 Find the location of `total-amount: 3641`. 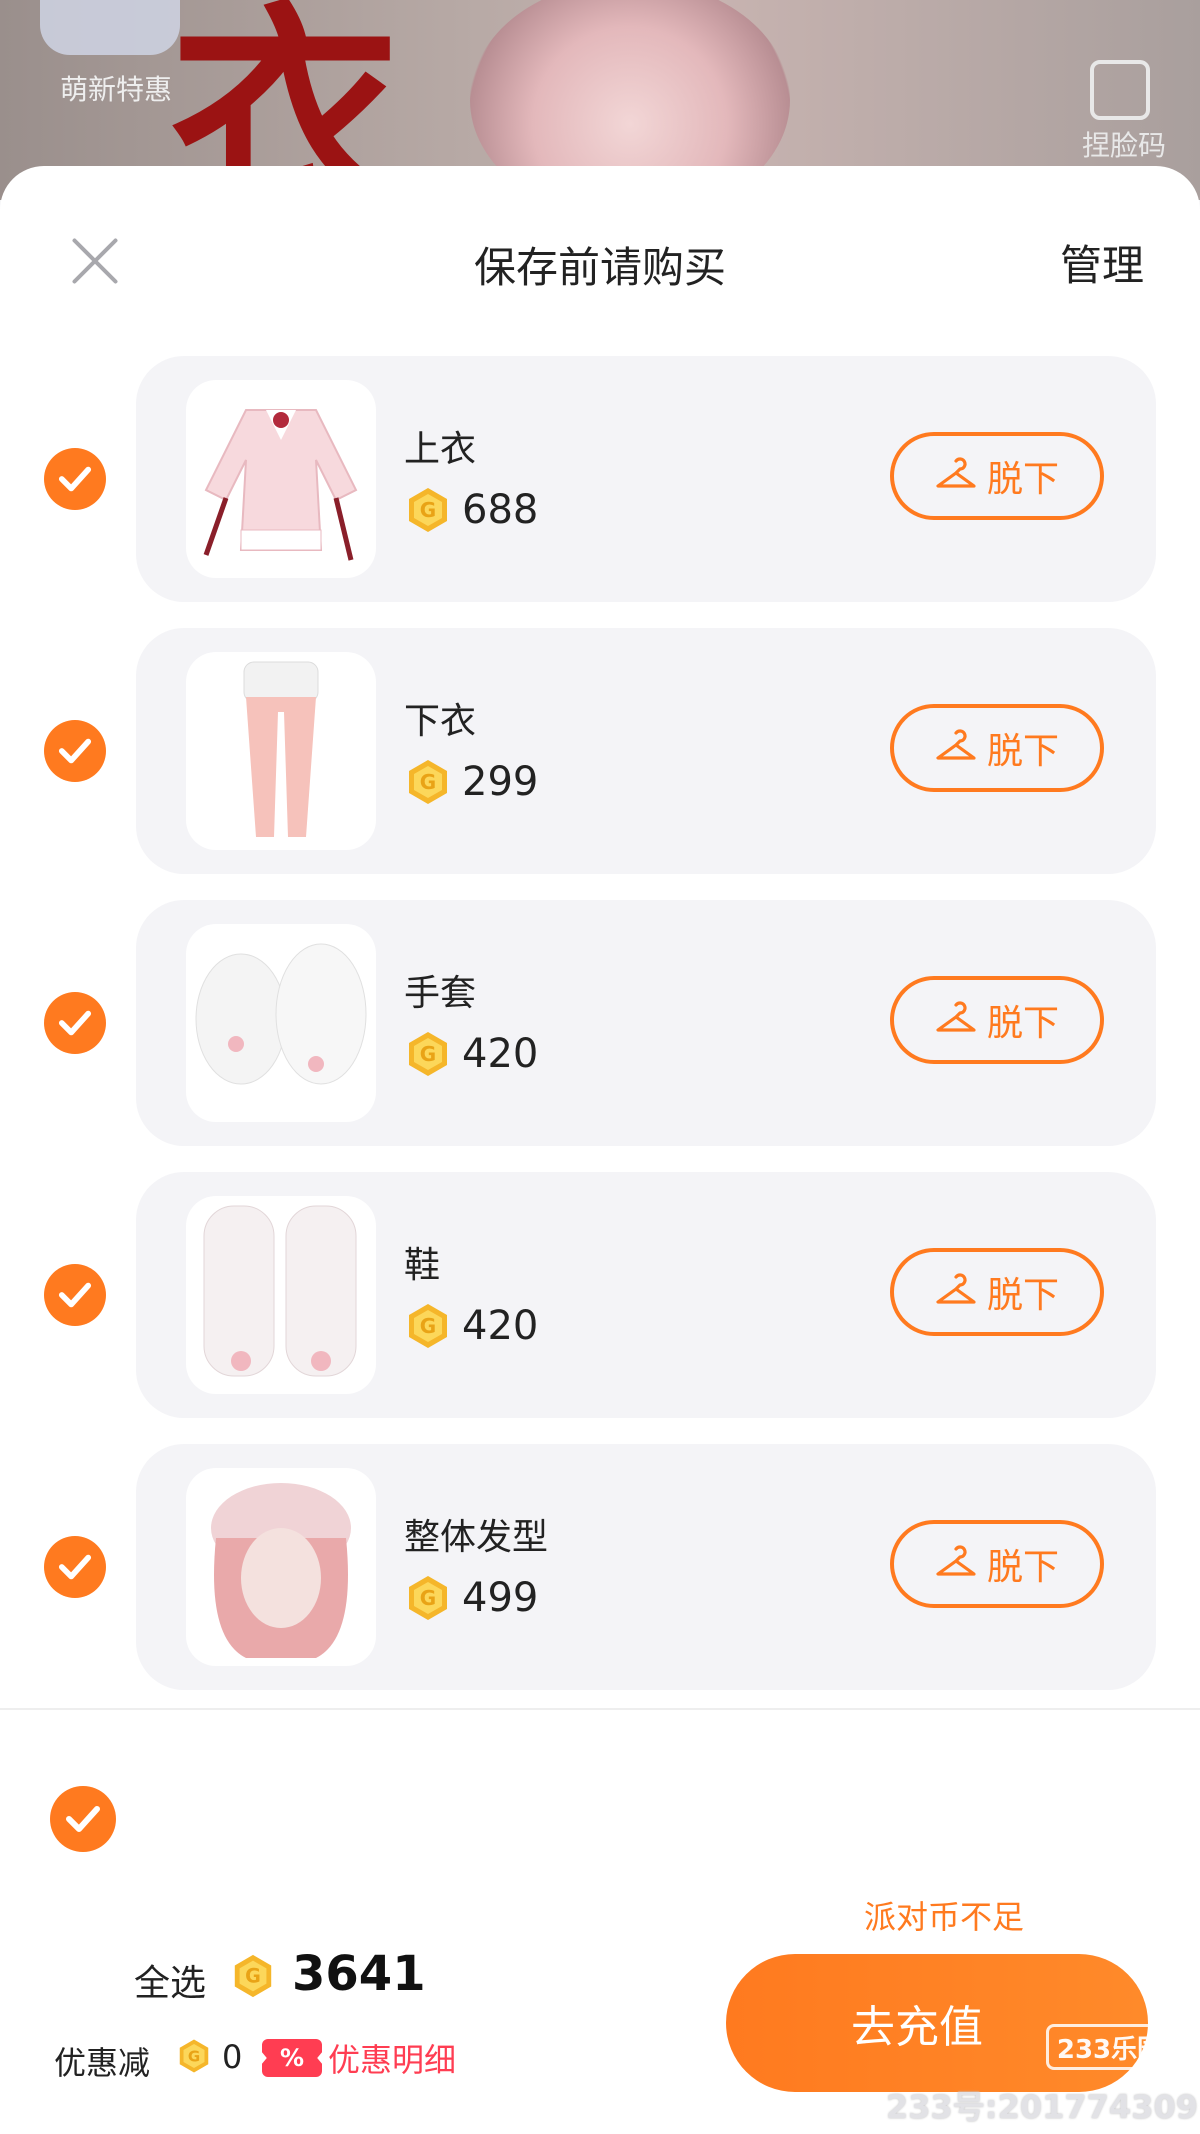

total-amount: 3641 is located at coordinates (359, 1974).